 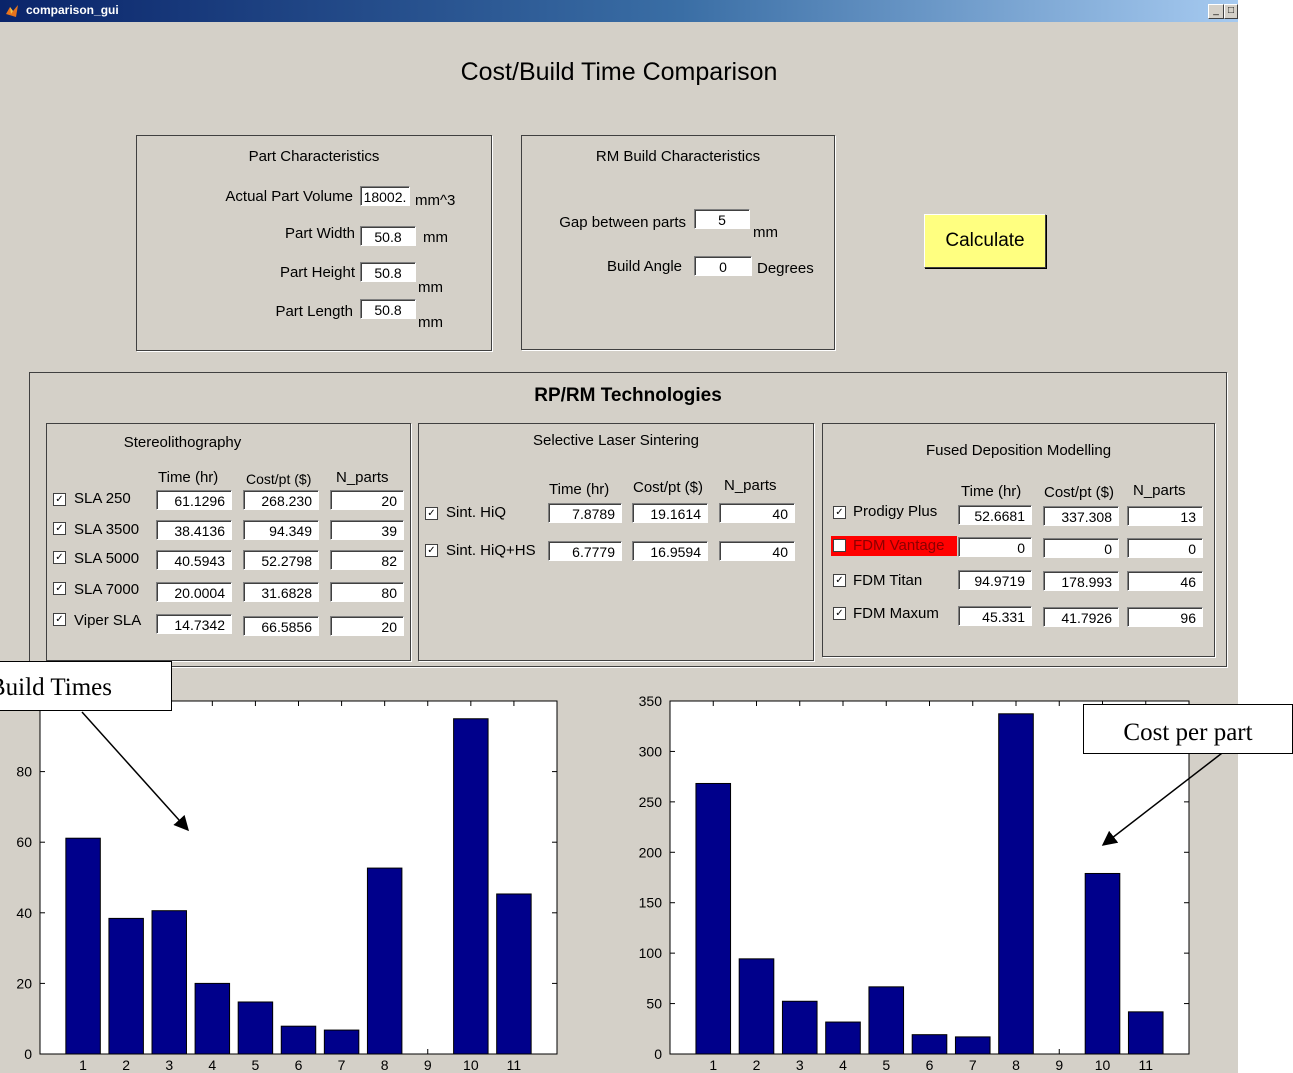 I want to click on callout-arrows, so click(x=654, y=778).